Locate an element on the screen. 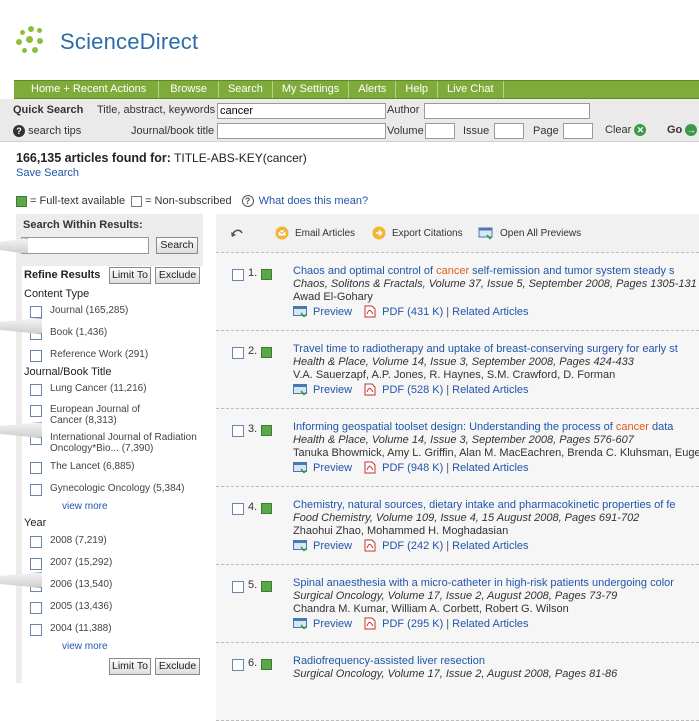 The width and height of the screenshot is (699, 721). pdf-icon is located at coordinates (370, 467).